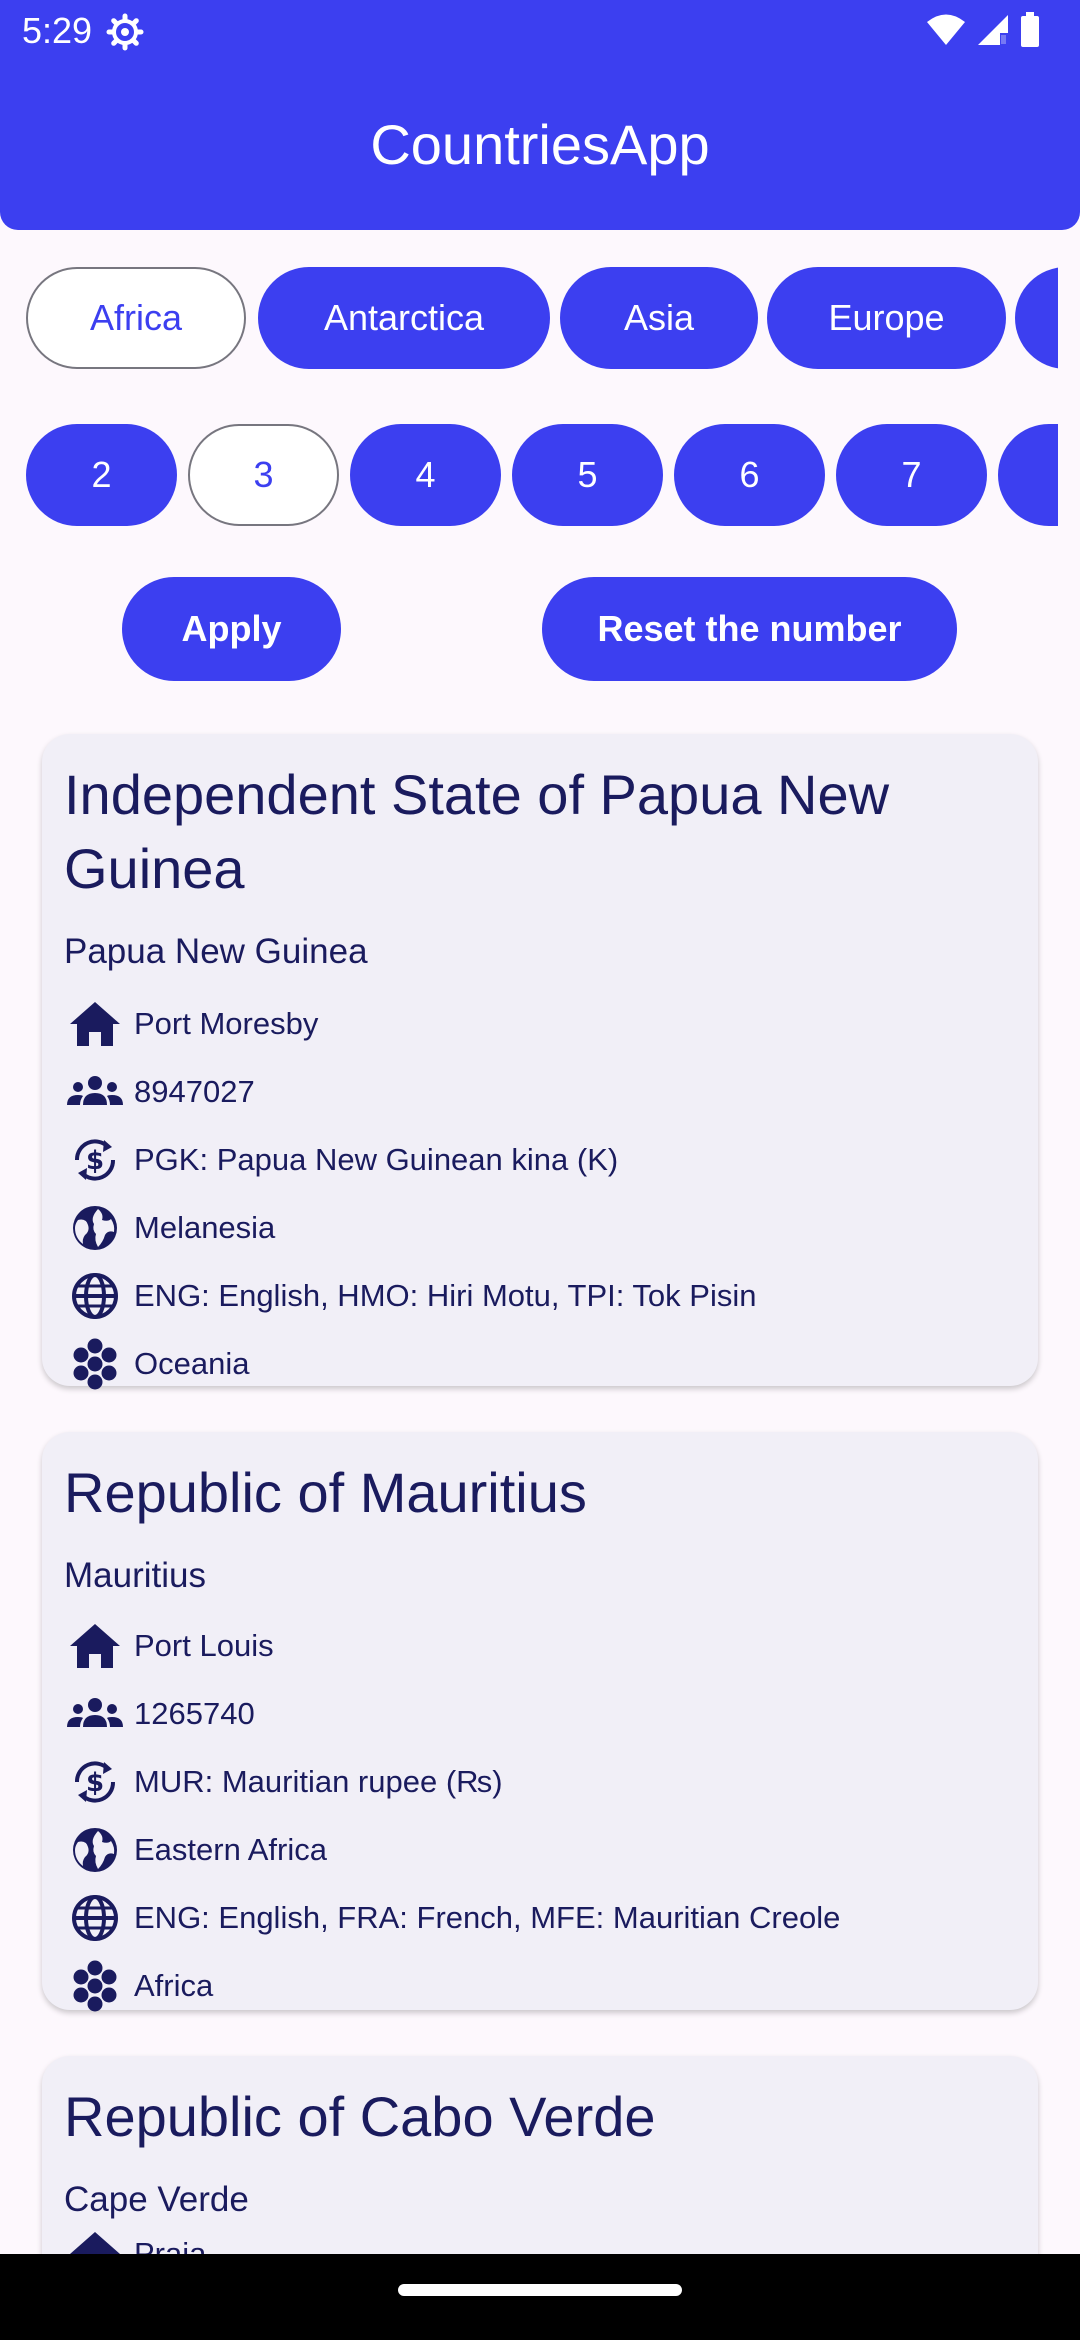 This screenshot has width=1080, height=2340. Describe the element at coordinates (192, 1363) in the screenshot. I see `region-value: Oceania` at that location.